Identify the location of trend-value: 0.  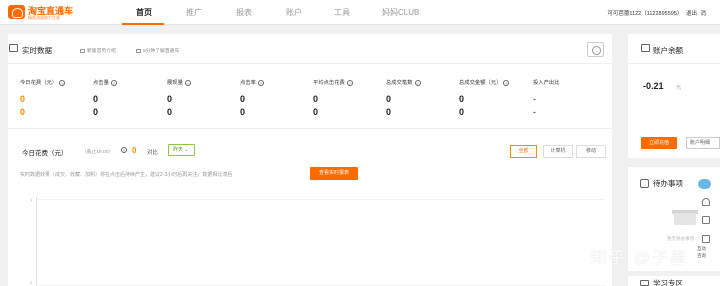
(134, 150).